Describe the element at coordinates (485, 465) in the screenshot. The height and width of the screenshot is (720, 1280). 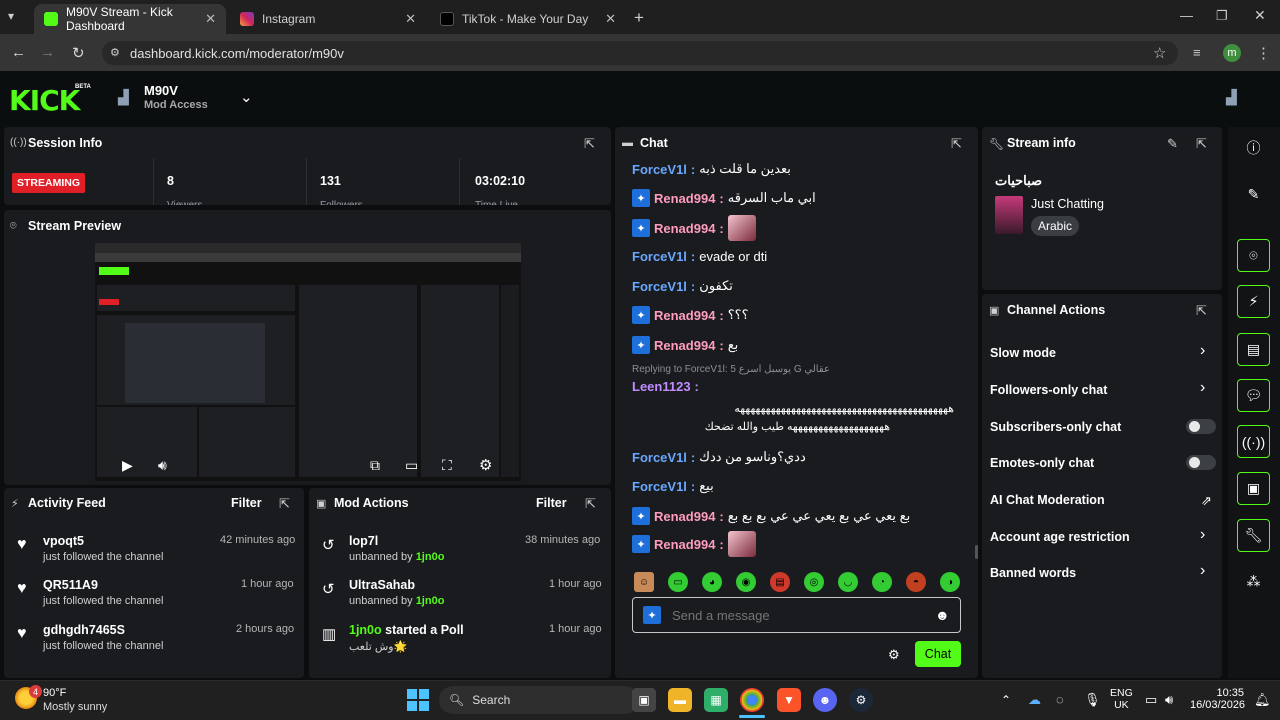
I see `player-settings-icon: ⚙` at that location.